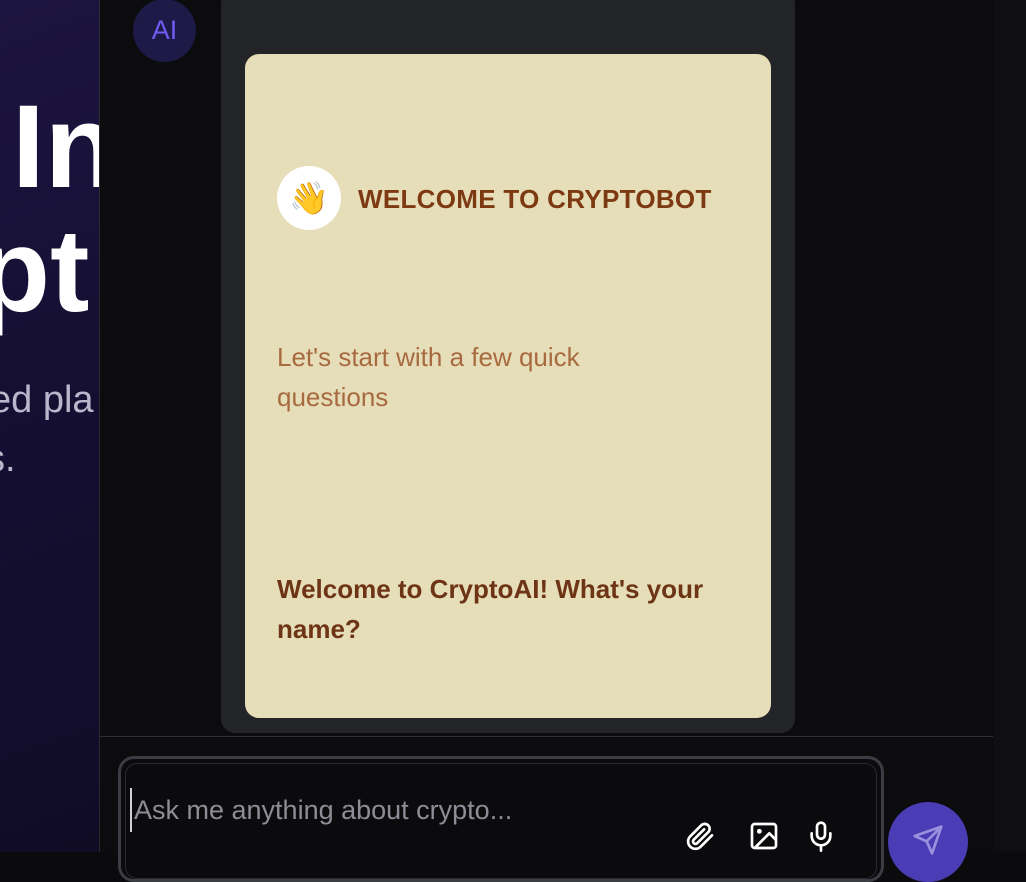  What do you see at coordinates (49, 426) in the screenshot?
I see `hero-background: In pt ed pla s.` at bounding box center [49, 426].